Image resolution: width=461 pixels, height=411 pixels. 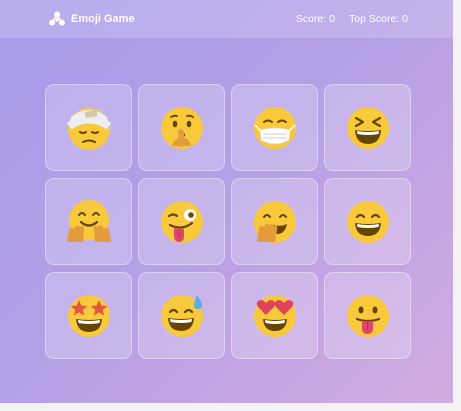 I want to click on smiling-face-with-heart-eyes-icon, so click(x=274, y=315).